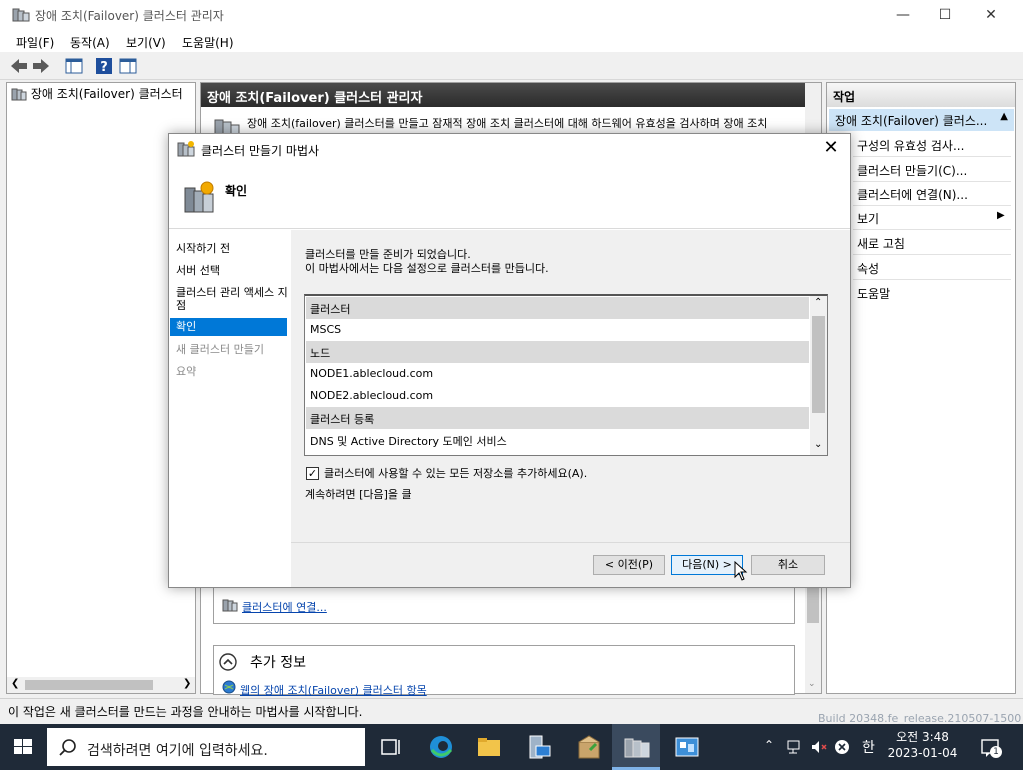 The height and width of the screenshot is (770, 1023). I want to click on close-button: ✕, so click(991, 15).